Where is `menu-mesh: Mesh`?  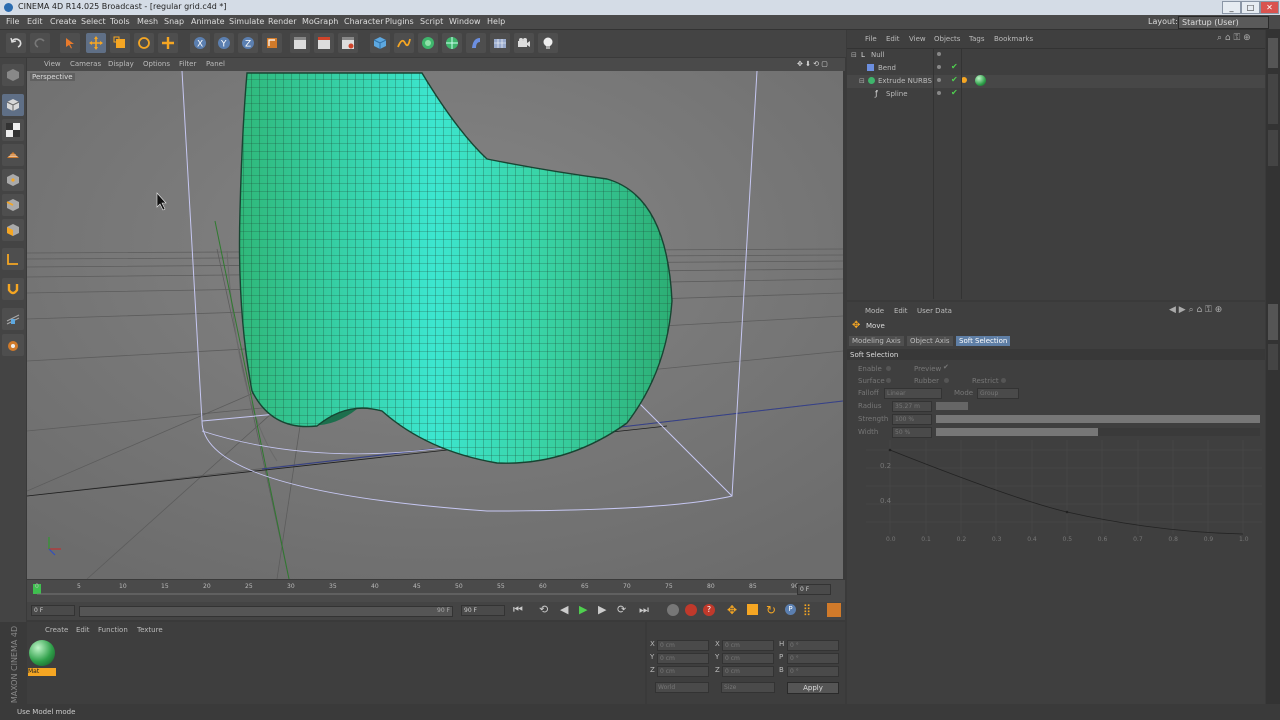 menu-mesh: Mesh is located at coordinates (147, 21).